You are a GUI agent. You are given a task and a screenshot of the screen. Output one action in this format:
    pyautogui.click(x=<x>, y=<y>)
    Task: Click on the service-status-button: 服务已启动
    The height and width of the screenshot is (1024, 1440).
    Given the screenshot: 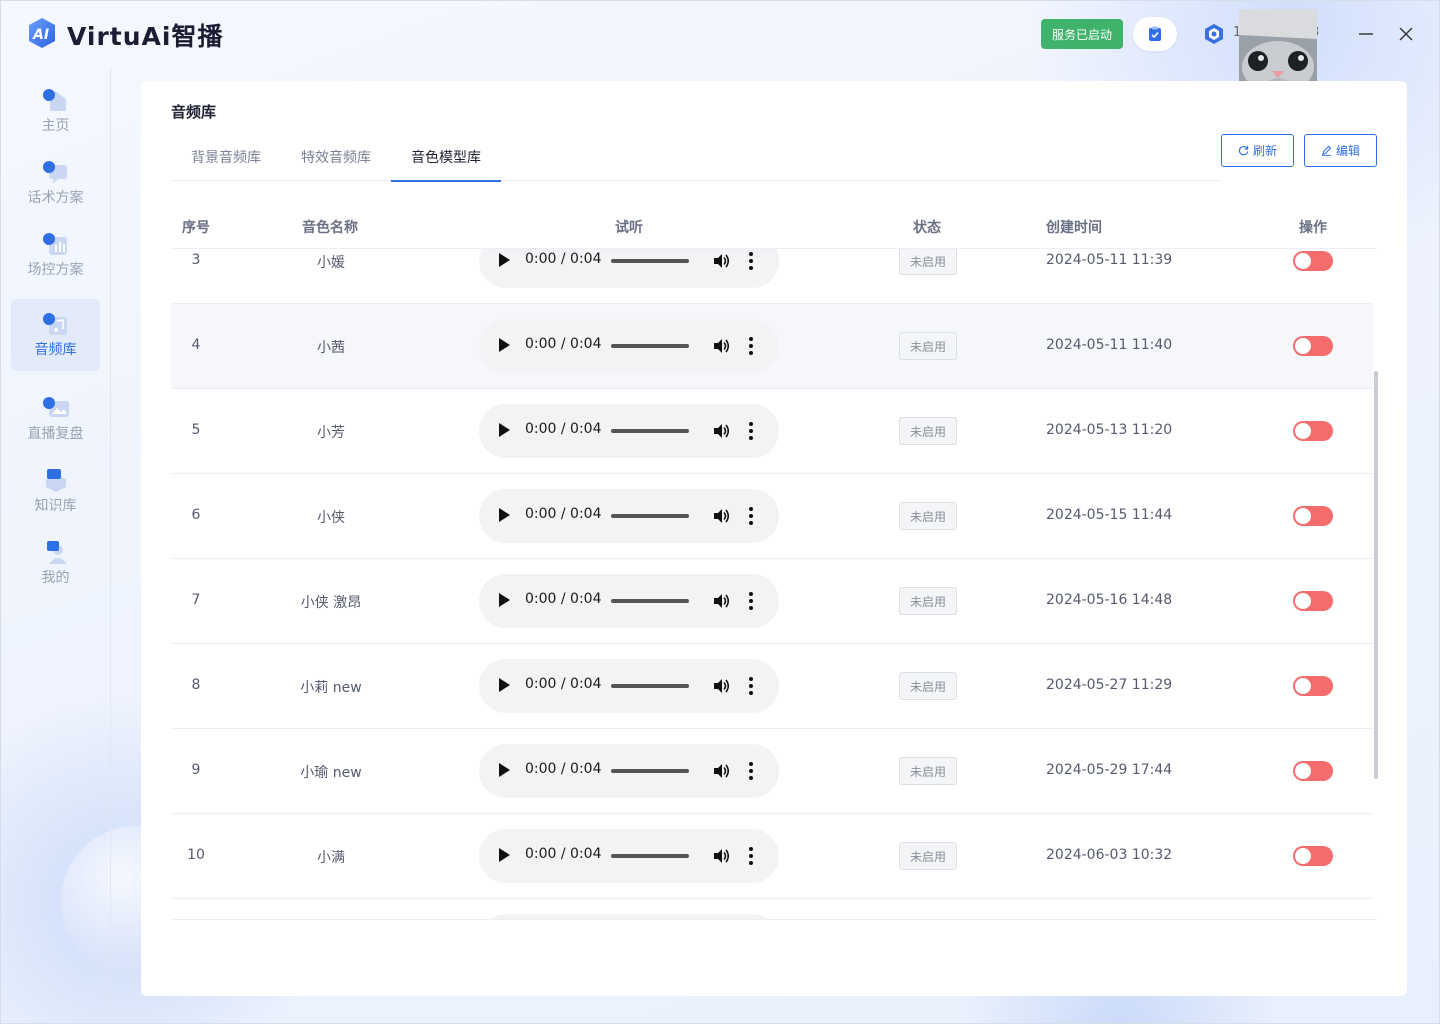 What is the action you would take?
    pyautogui.click(x=1082, y=34)
    